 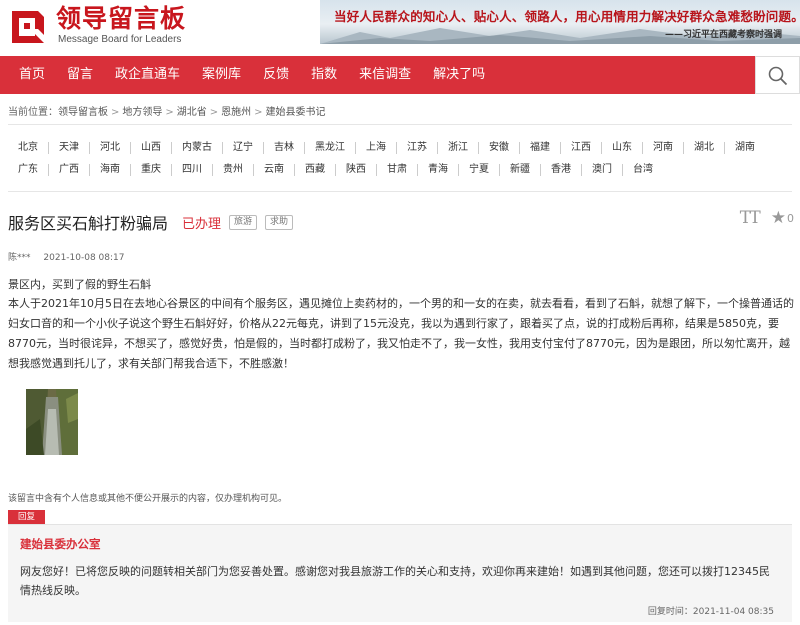 I want to click on province-link: 云南, so click(x=274, y=170).